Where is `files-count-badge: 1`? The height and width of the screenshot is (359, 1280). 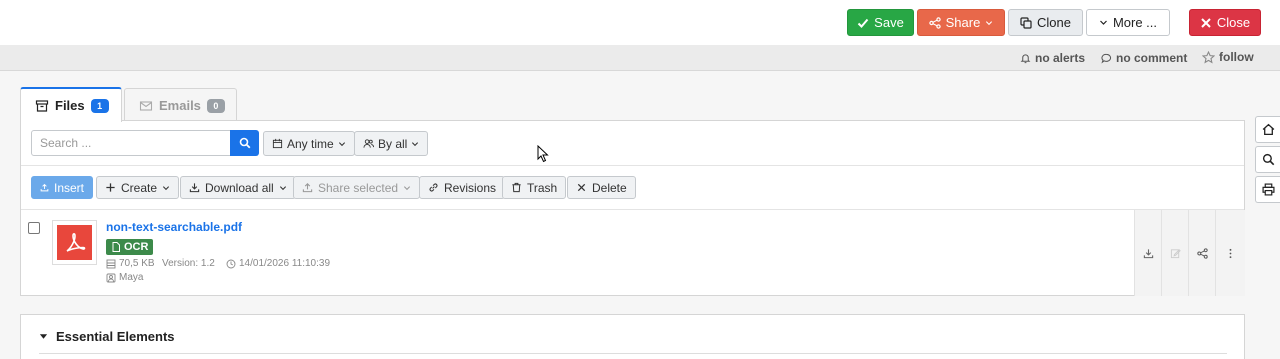
files-count-badge: 1 is located at coordinates (99, 105).